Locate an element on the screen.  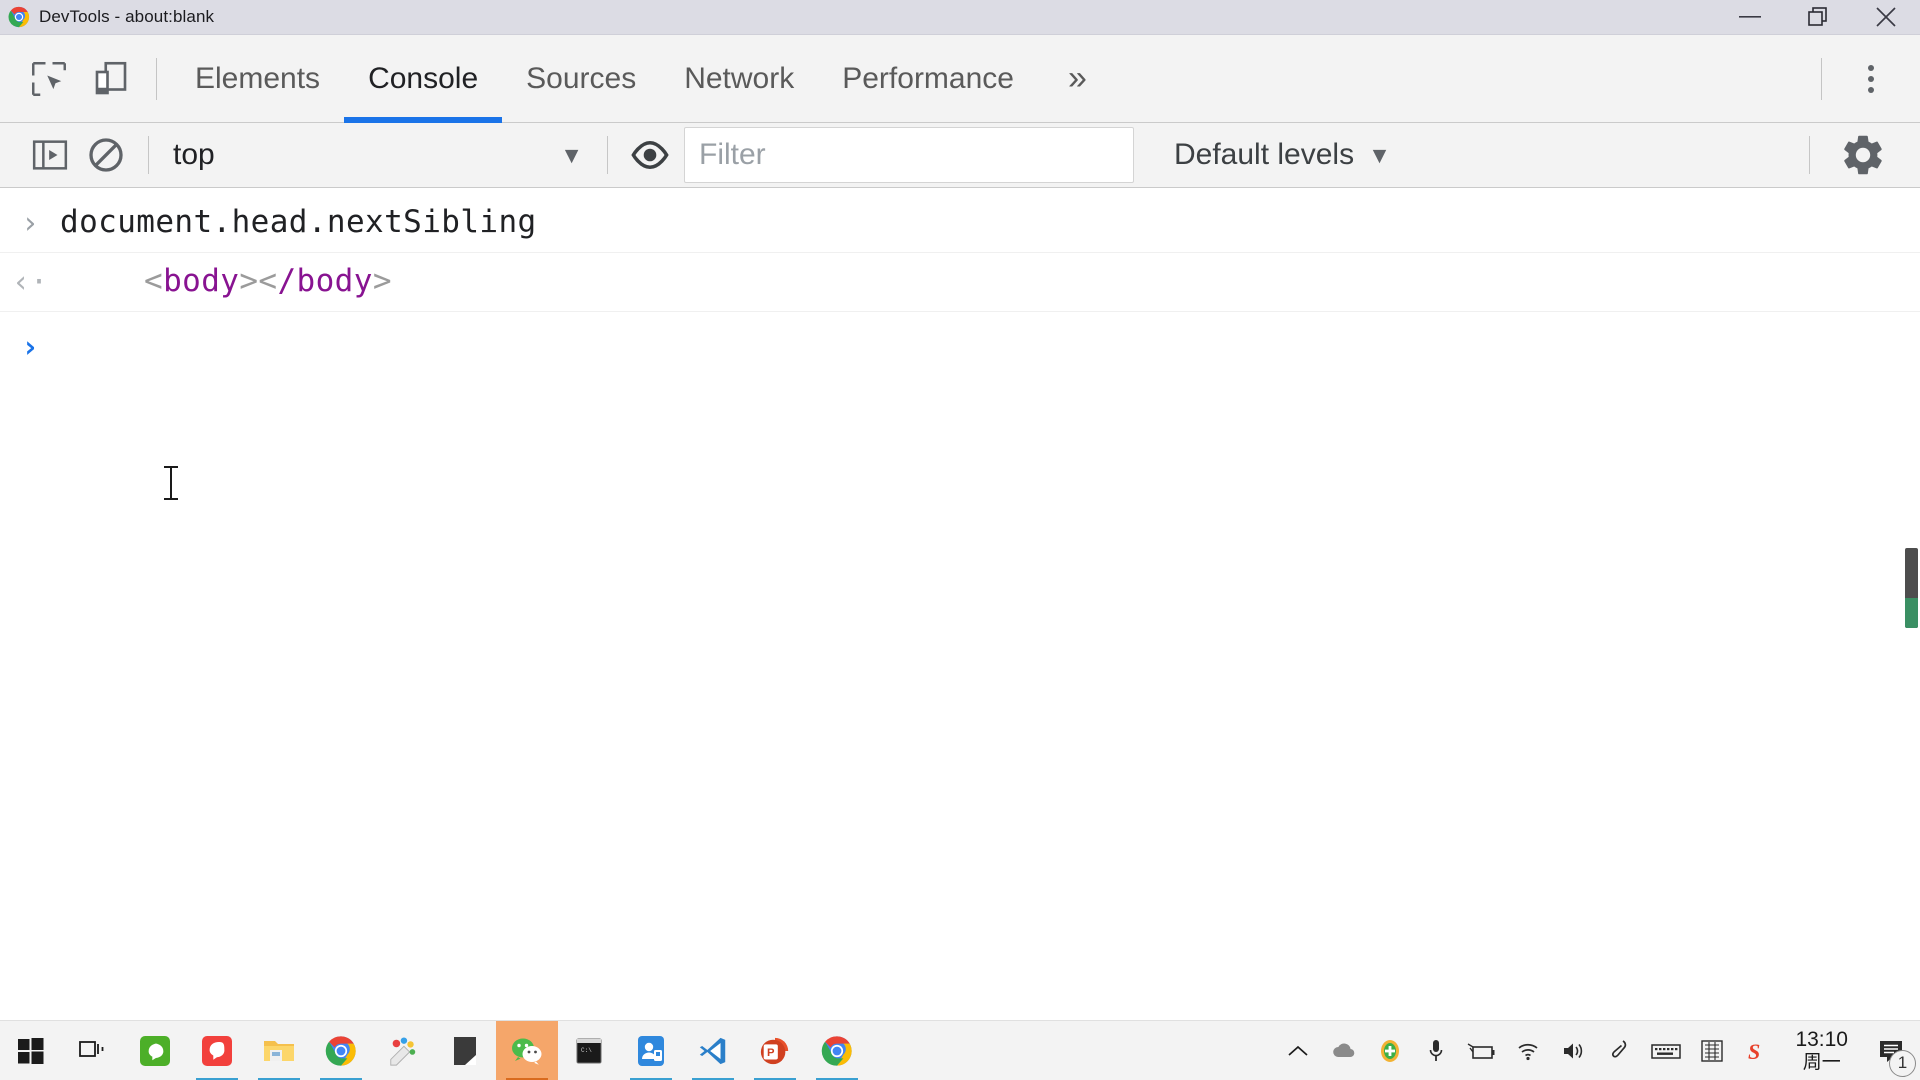
tab-network-label: Network is located at coordinates (739, 78).